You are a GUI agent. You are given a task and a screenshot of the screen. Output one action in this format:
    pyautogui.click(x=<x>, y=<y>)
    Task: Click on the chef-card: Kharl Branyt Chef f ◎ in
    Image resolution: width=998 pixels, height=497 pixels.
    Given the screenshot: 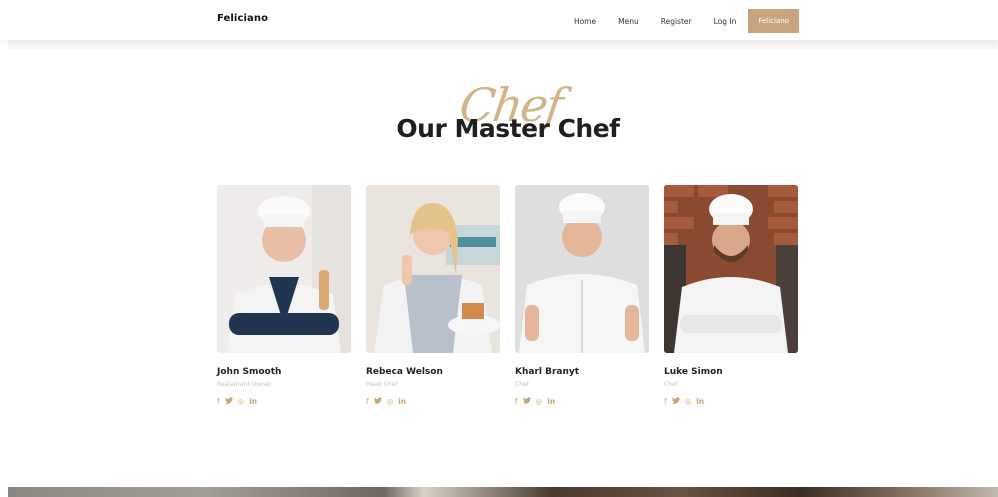 What is the action you would take?
    pyautogui.click(x=582, y=295)
    